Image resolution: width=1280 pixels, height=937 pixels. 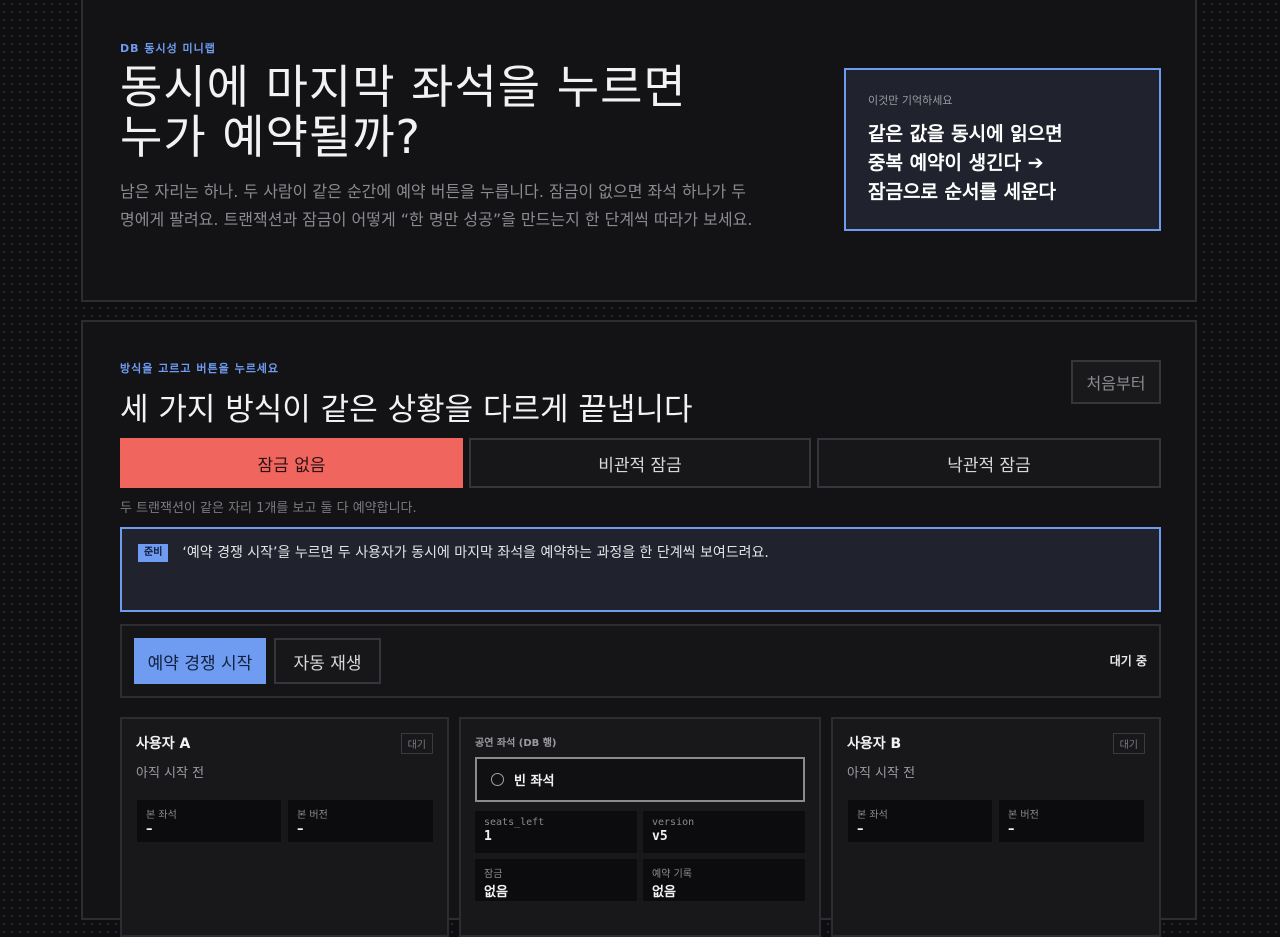 What do you see at coordinates (406, 410) in the screenshot?
I see `sim-title: 세 가지 방식이 같은 상황을 다르게 끝냅니다` at bounding box center [406, 410].